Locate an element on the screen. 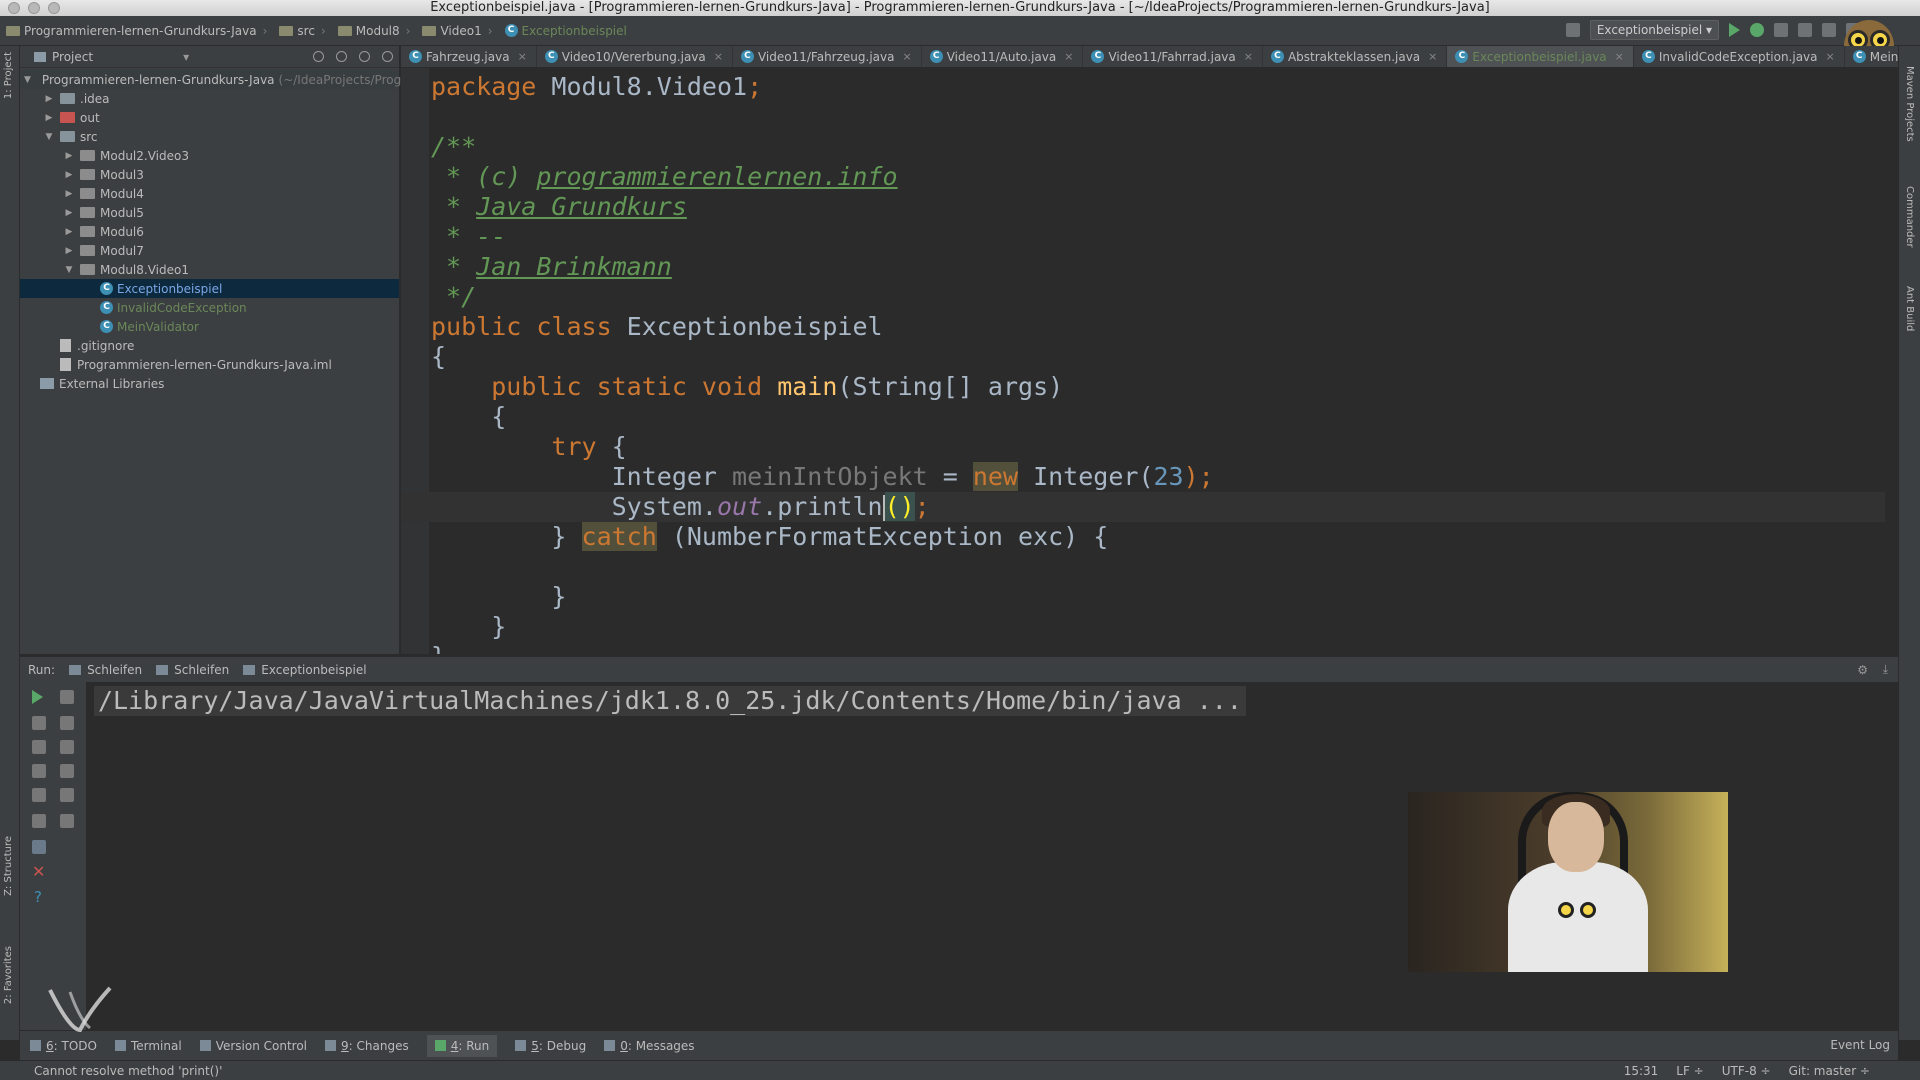  tree-item: ▶ Modul6 is located at coordinates (209, 231).